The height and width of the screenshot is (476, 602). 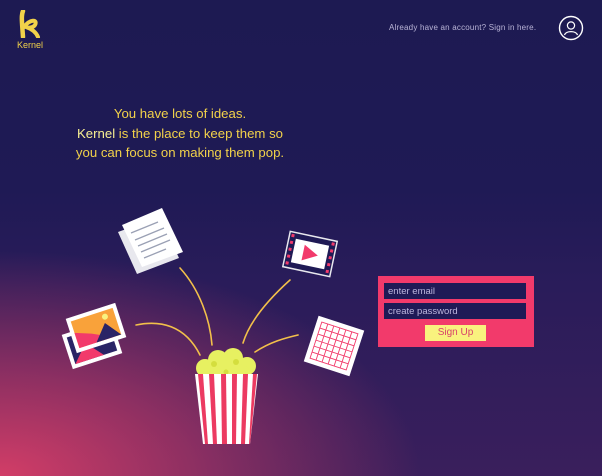 What do you see at coordinates (217, 311) in the screenshot?
I see `idea-connector-lines` at bounding box center [217, 311].